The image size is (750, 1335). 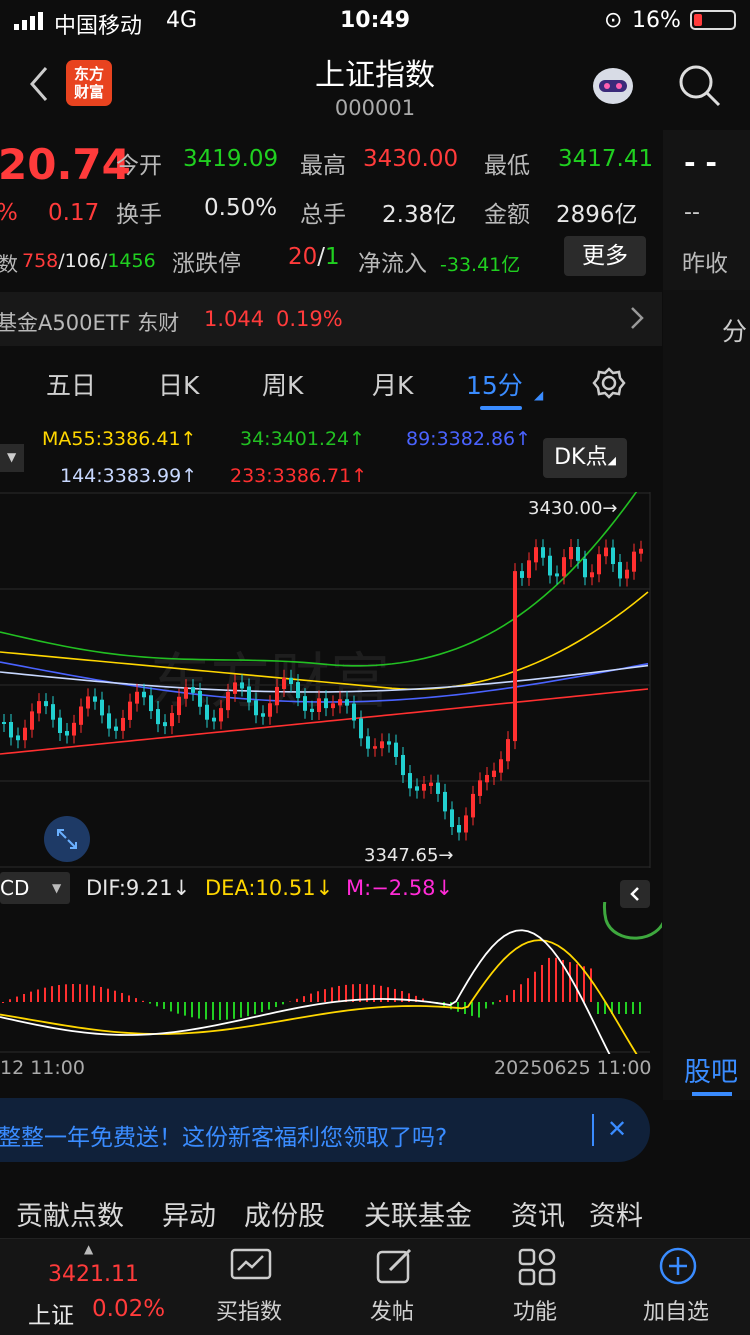 I want to click on tab-day-k: 日K, so click(x=178, y=384).